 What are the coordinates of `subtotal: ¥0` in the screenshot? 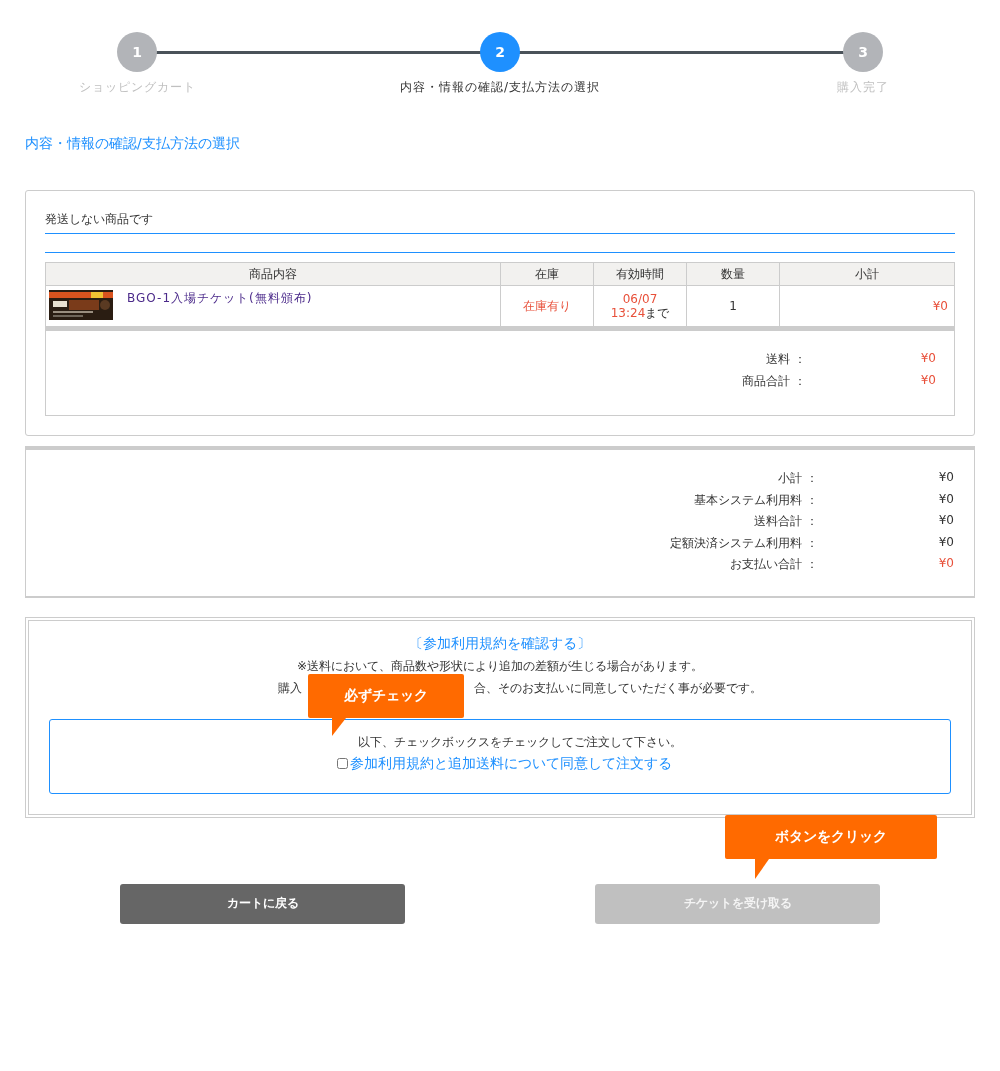 It's located at (940, 306).